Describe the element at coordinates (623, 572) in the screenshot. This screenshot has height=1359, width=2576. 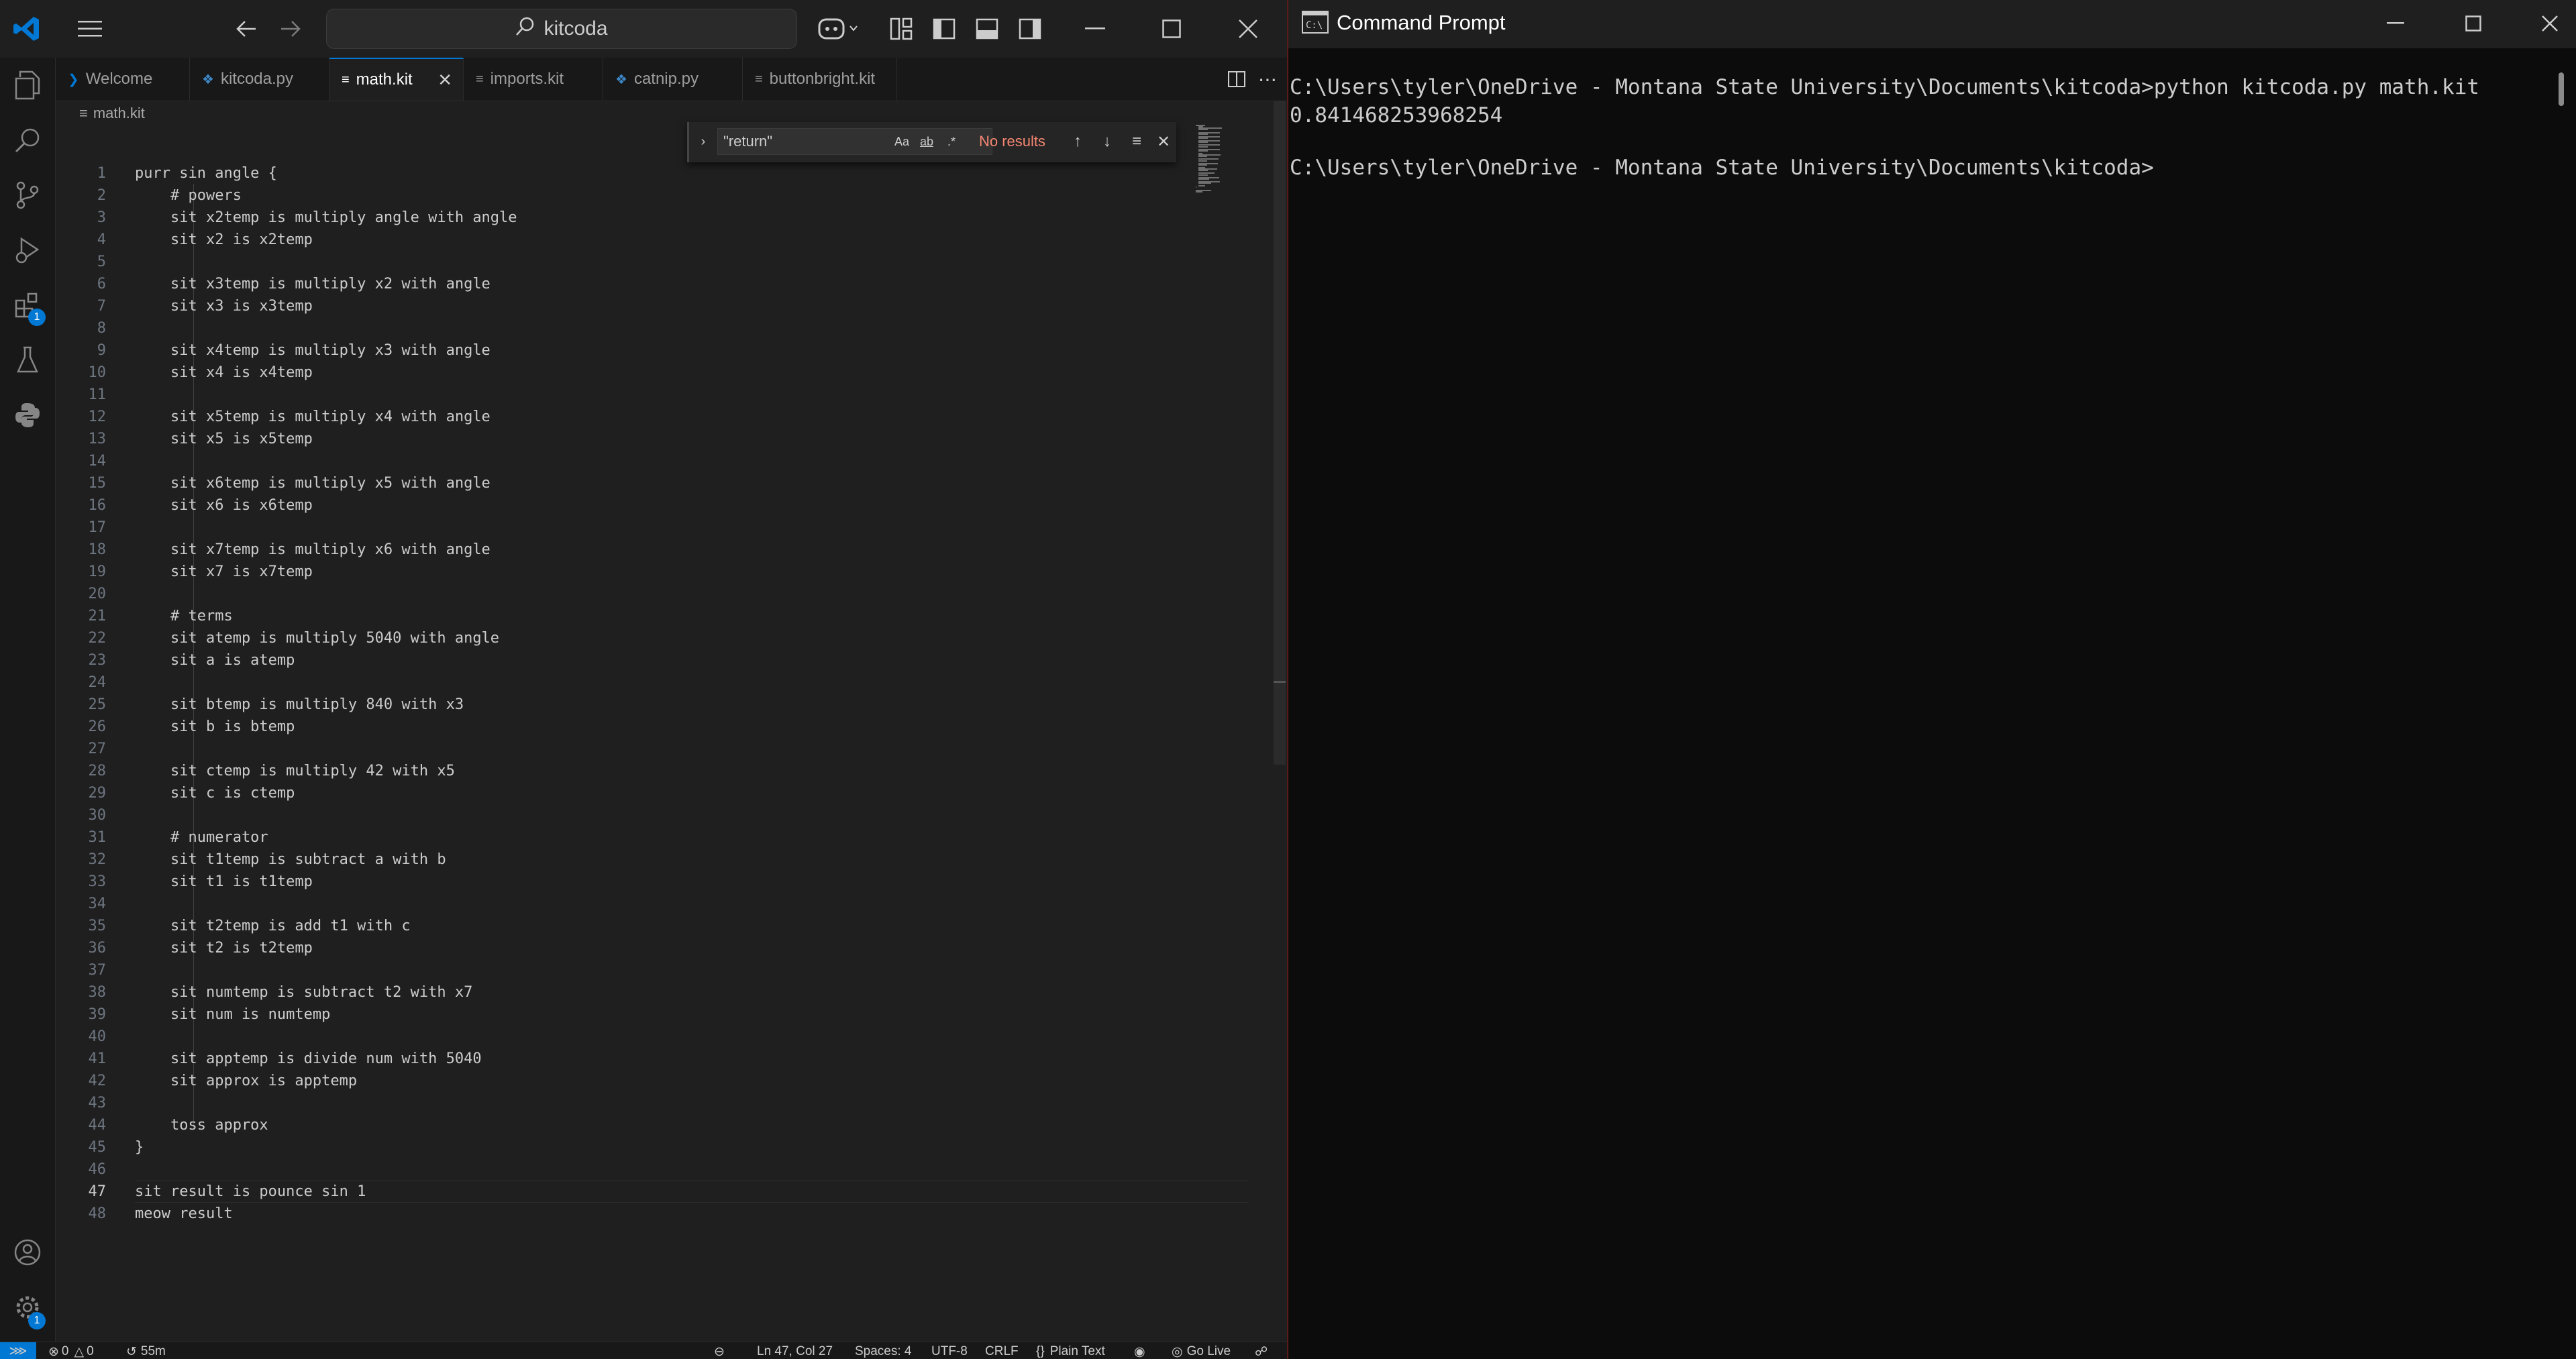
I see `code-line: 19 sit x7 is x7temp` at that location.